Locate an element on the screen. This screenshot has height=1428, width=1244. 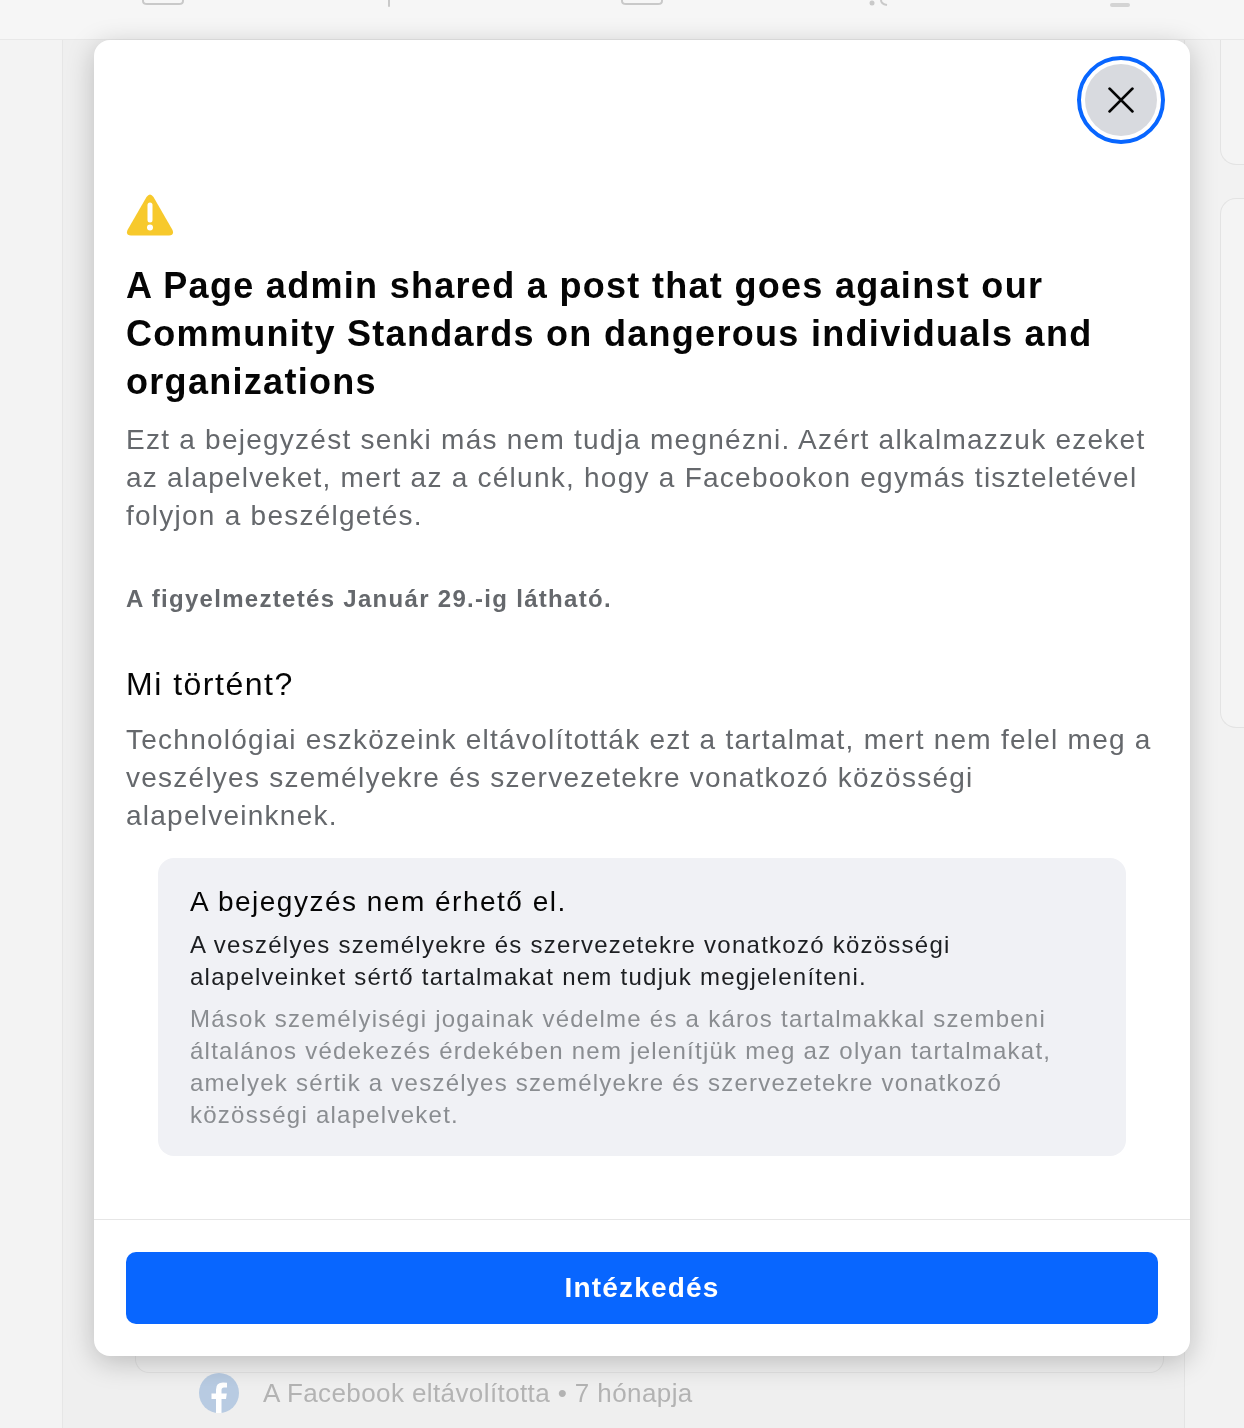
action-button: Intézkedés is located at coordinates (642, 1288).